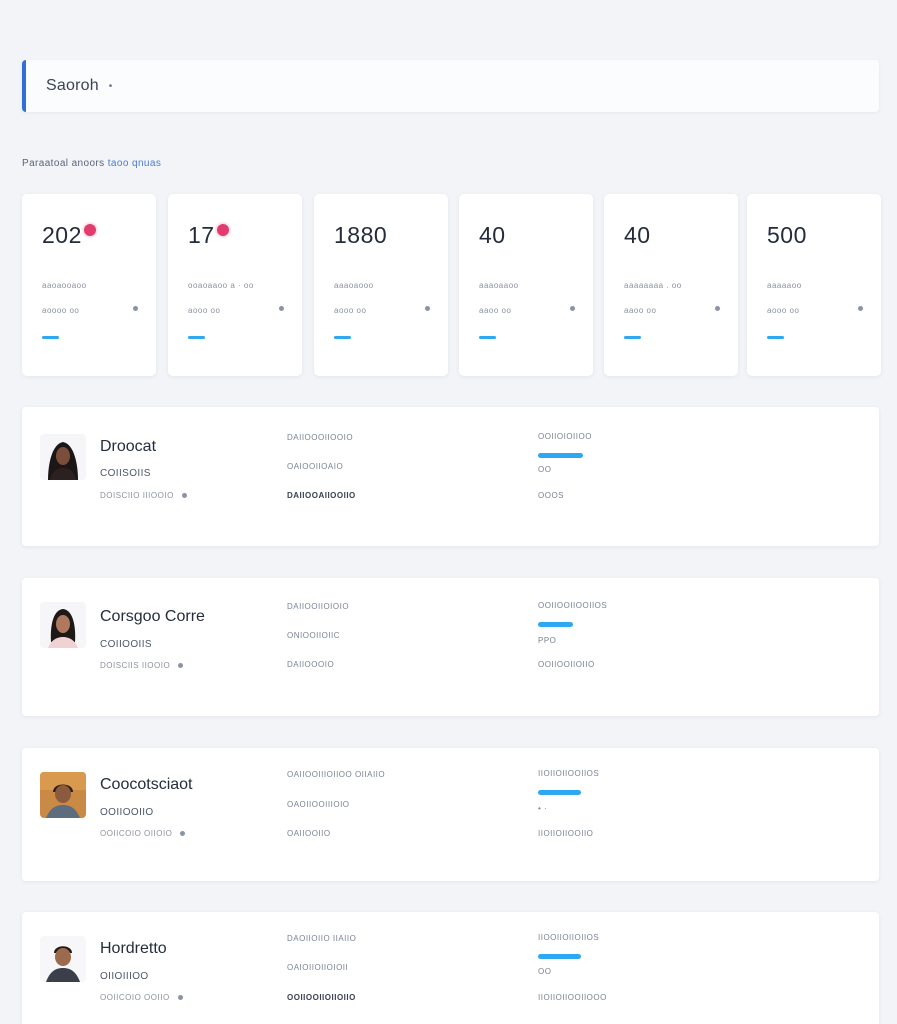  Describe the element at coordinates (499, 285) in the screenshot. I see `stat-caption: aaaoaaoo` at that location.